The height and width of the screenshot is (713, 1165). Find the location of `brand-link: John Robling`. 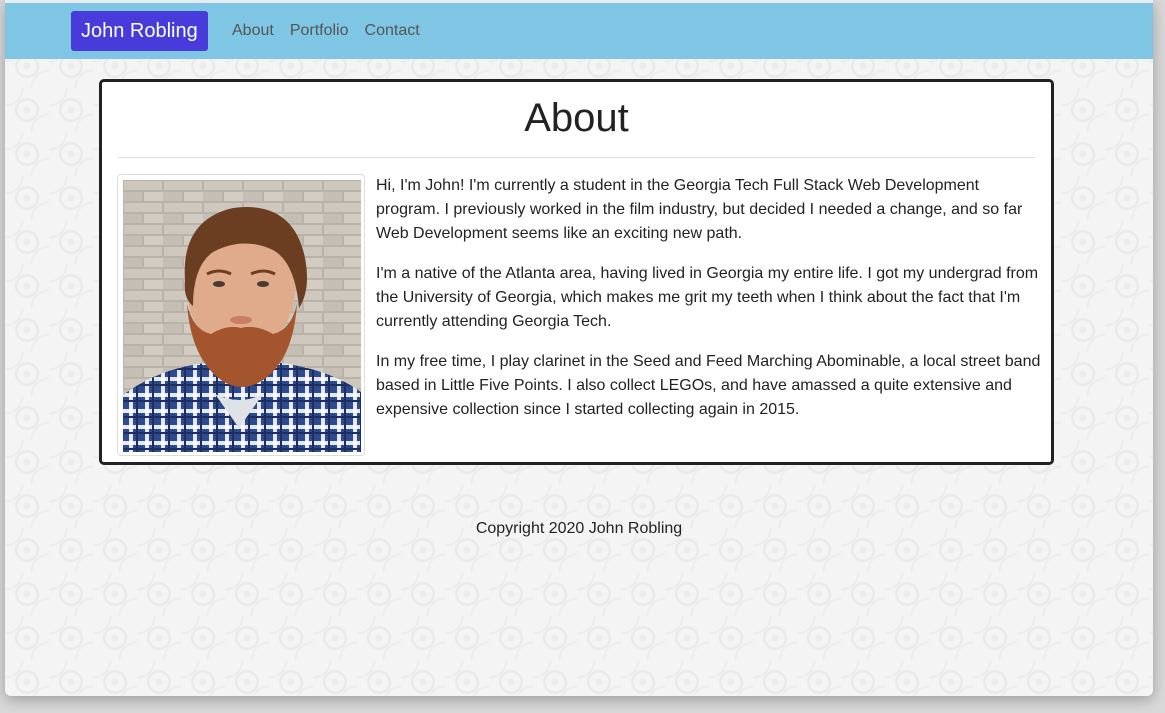

brand-link: John Robling is located at coordinates (139, 31).